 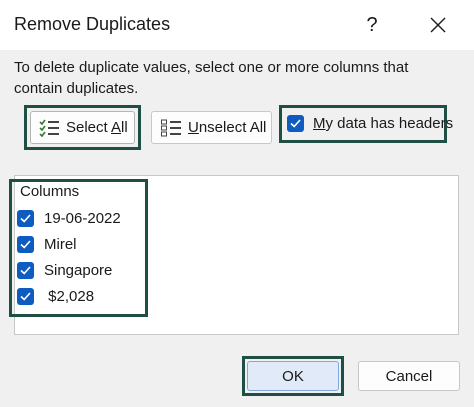 I want to click on headers-checkbox: My data has headers, so click(x=370, y=123).